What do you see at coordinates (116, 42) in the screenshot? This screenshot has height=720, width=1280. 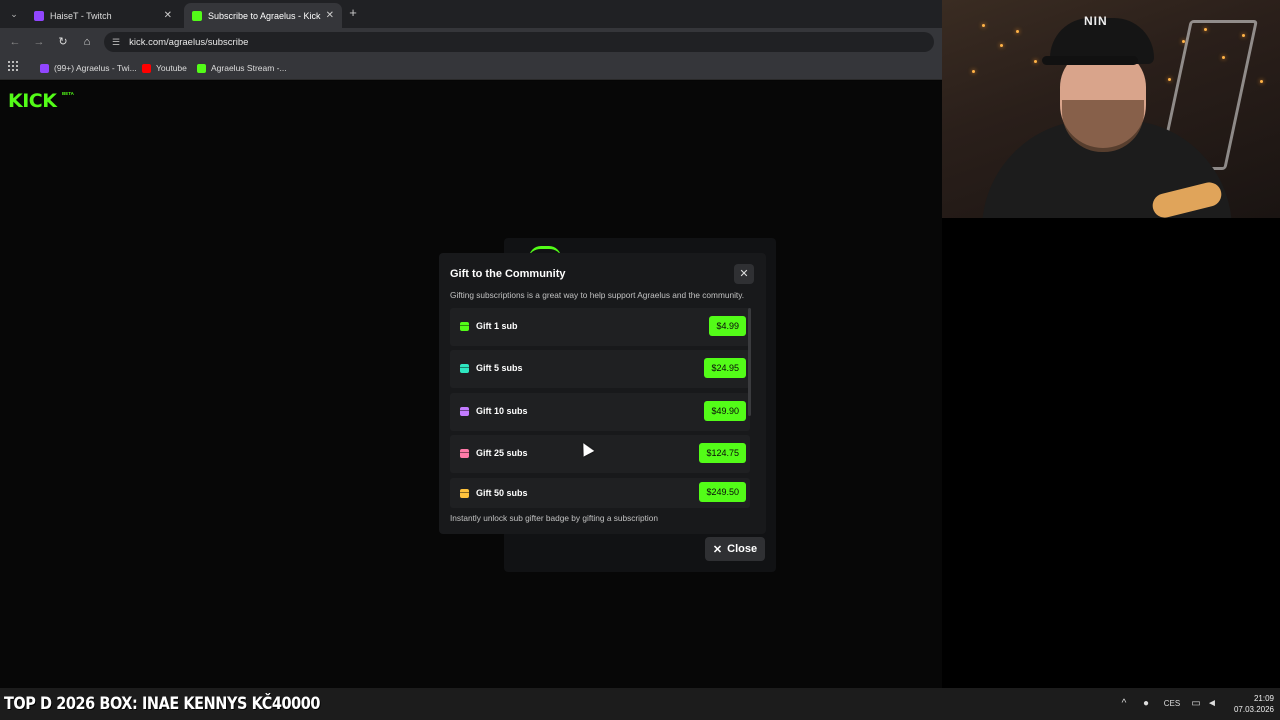 I see `site-settings-icon: ☰` at bounding box center [116, 42].